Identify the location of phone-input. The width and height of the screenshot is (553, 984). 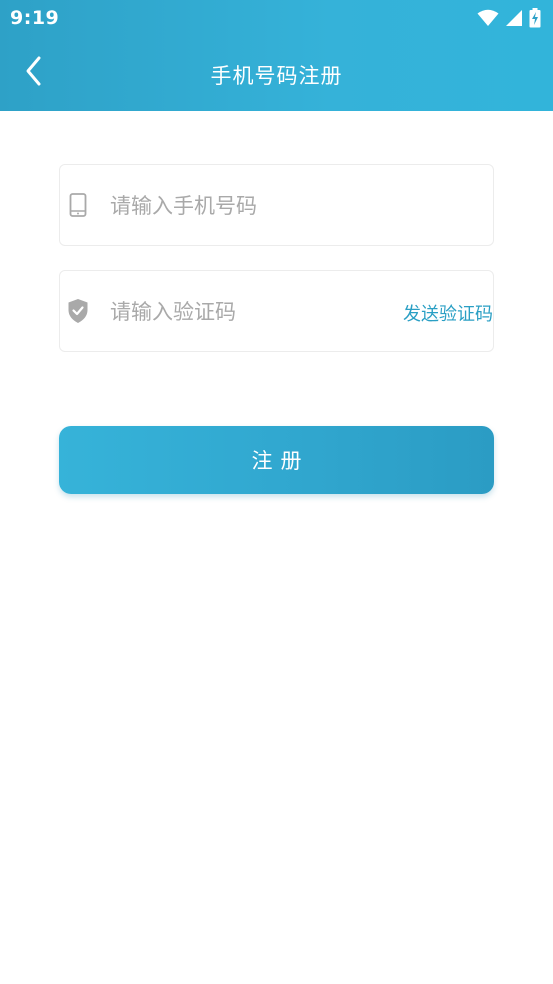
(250, 206).